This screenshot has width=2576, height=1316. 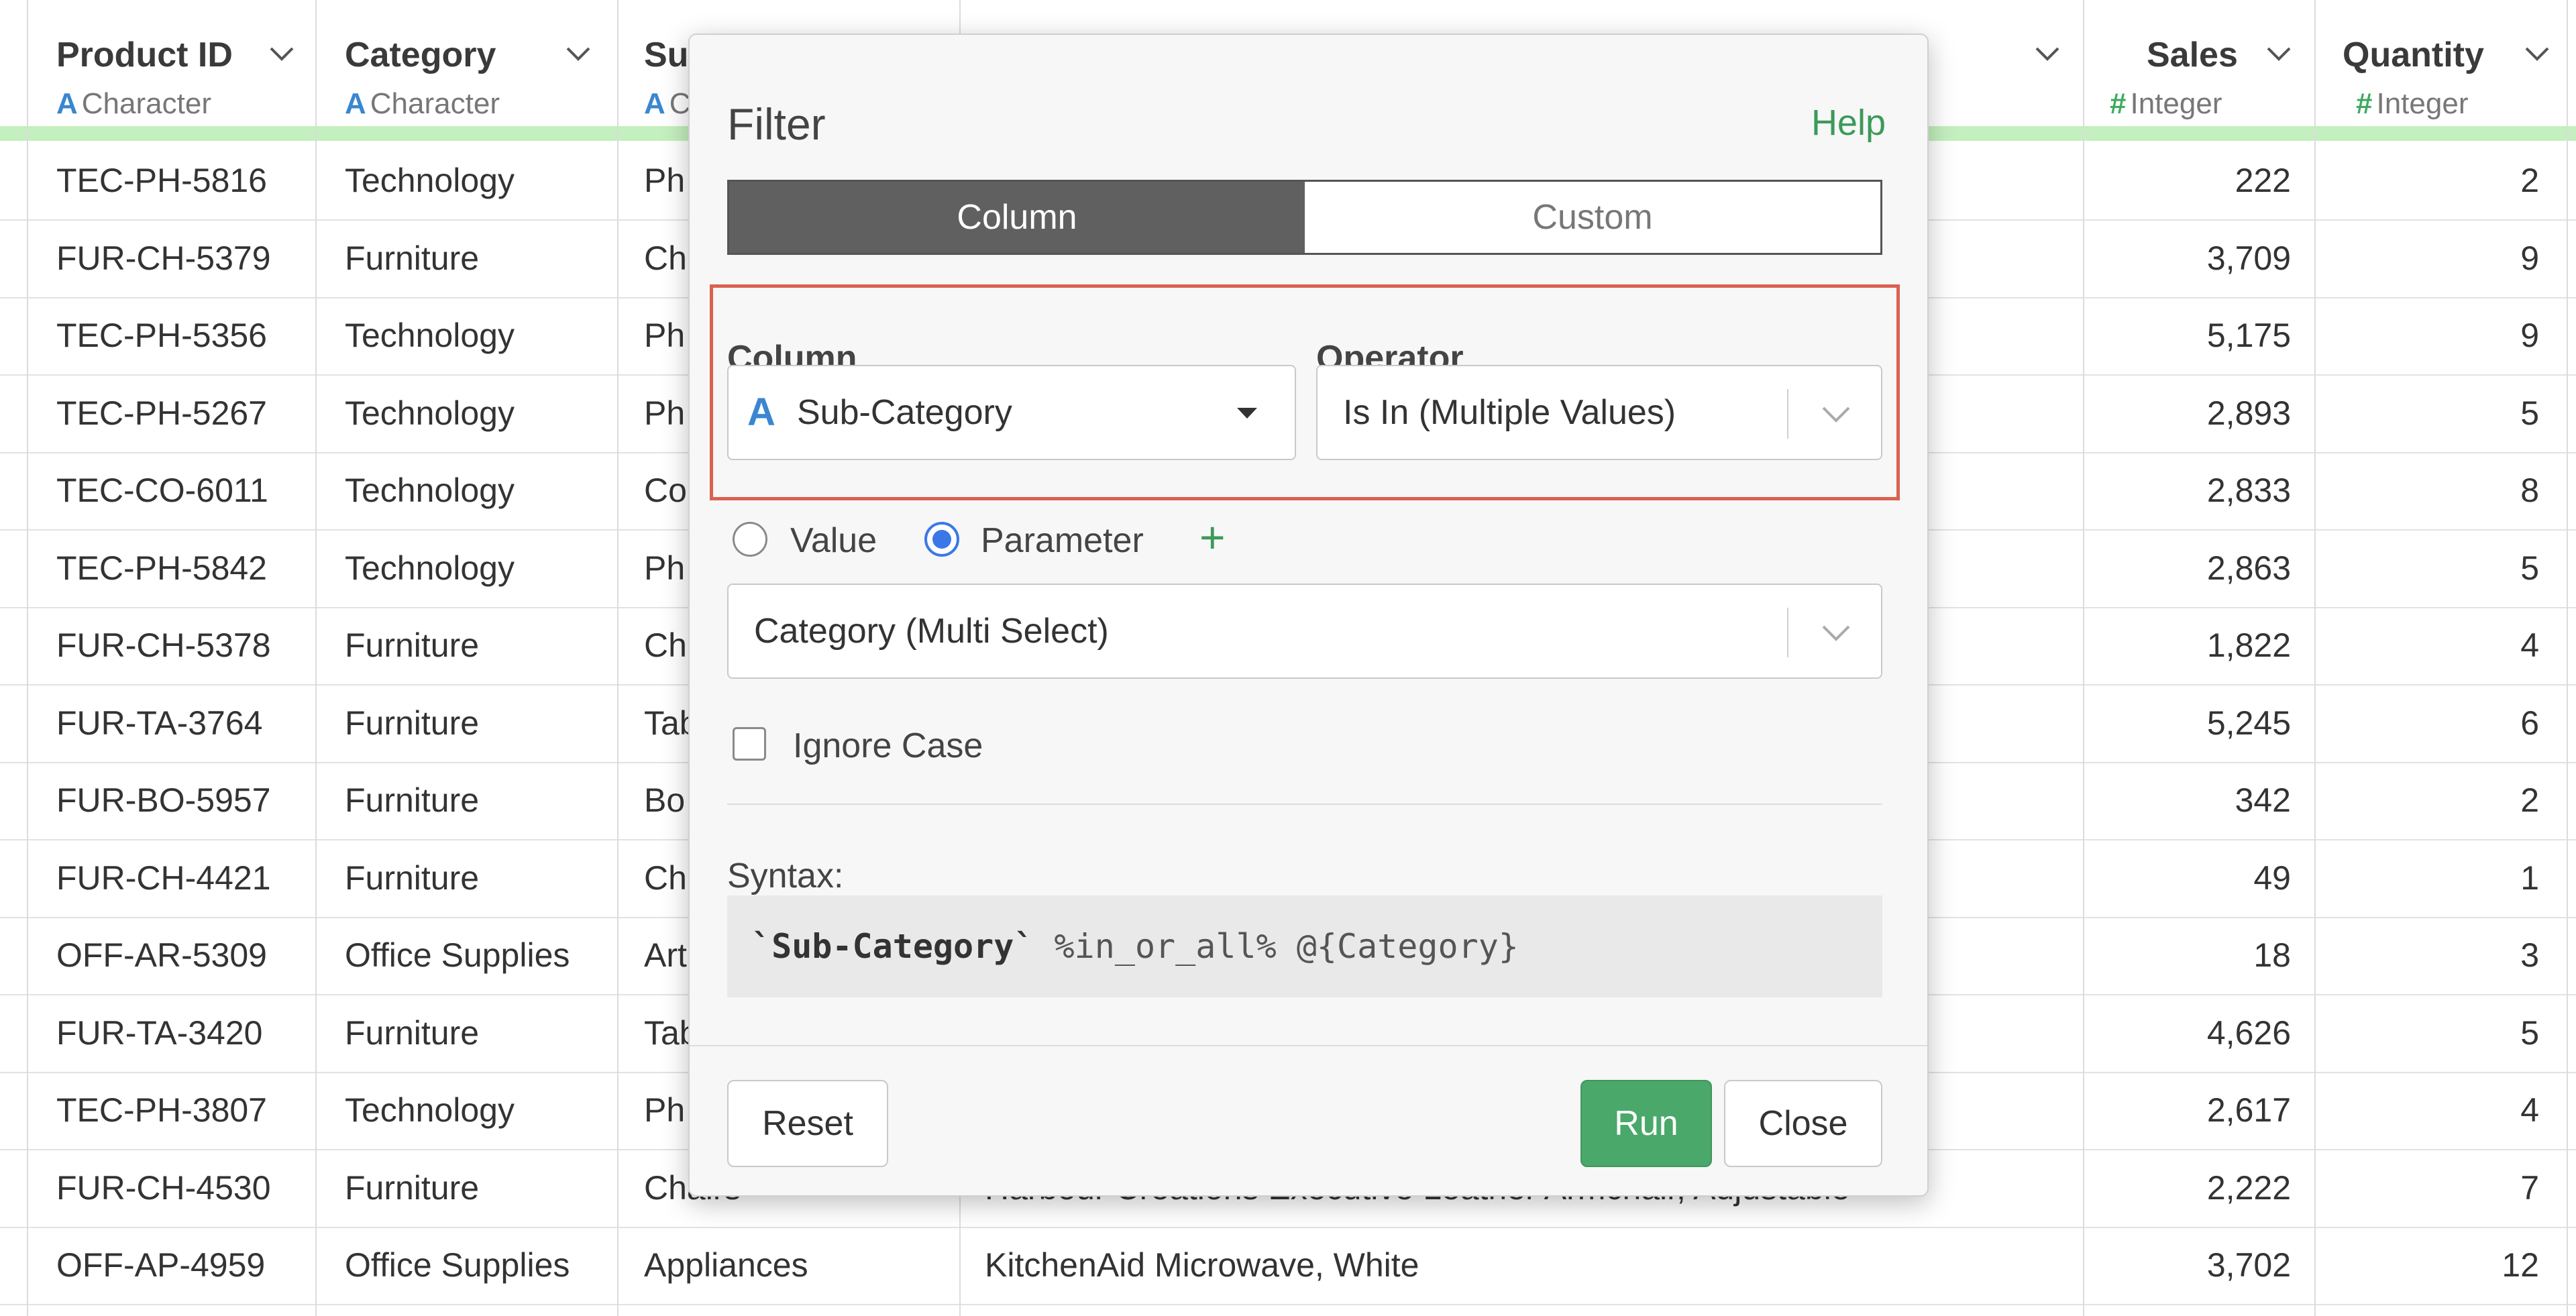 I want to click on column-header-category: Category A Character, so click(x=466, y=64).